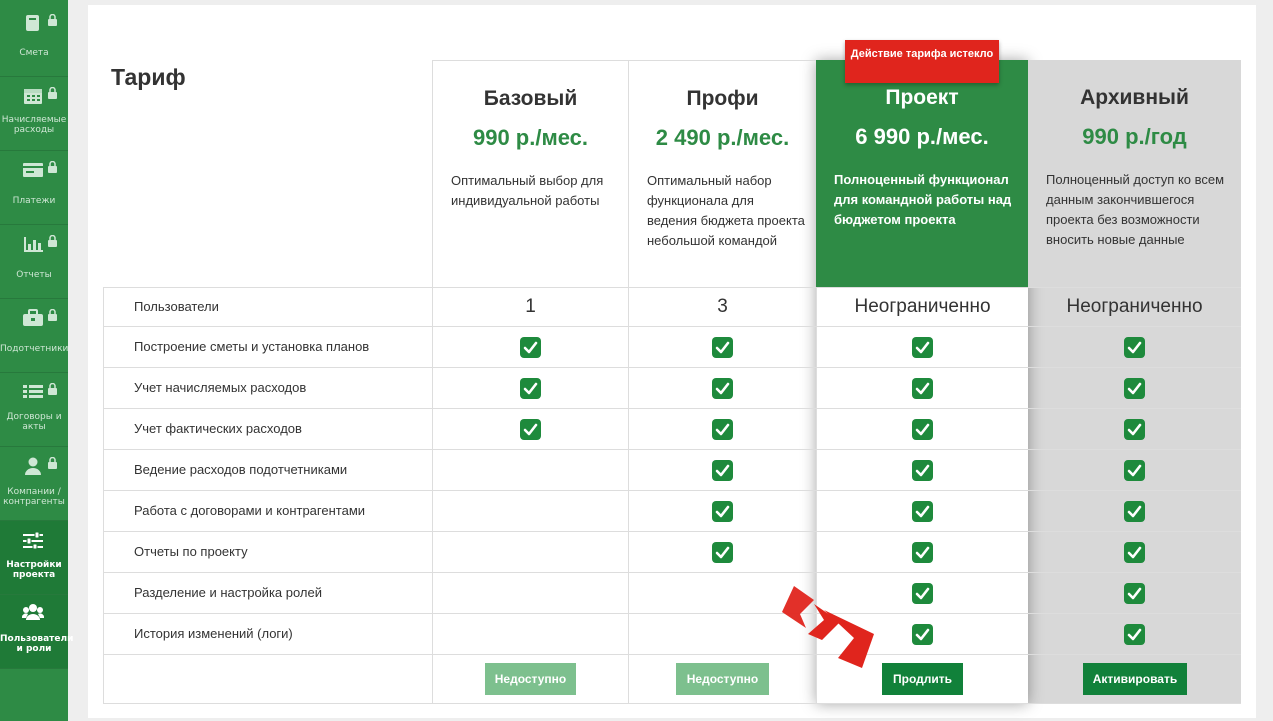  Describe the element at coordinates (530, 307) in the screenshot. I see `users-count-basic: 1` at that location.